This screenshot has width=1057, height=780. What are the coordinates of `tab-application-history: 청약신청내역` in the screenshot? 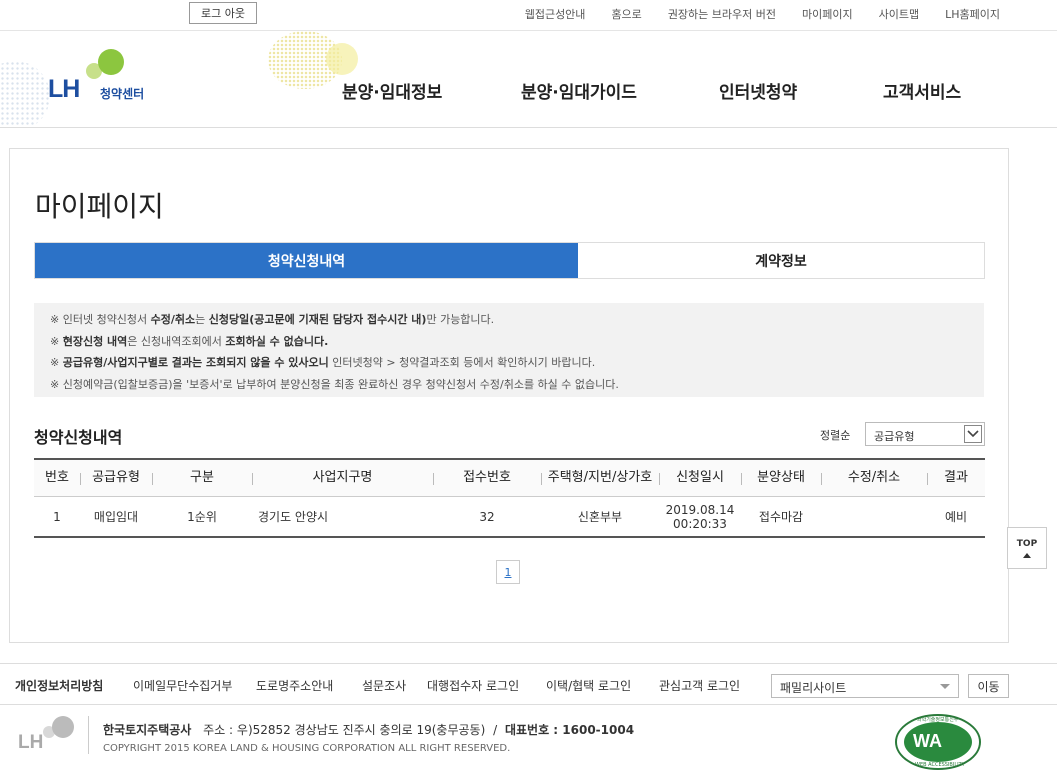 It's located at (306, 260).